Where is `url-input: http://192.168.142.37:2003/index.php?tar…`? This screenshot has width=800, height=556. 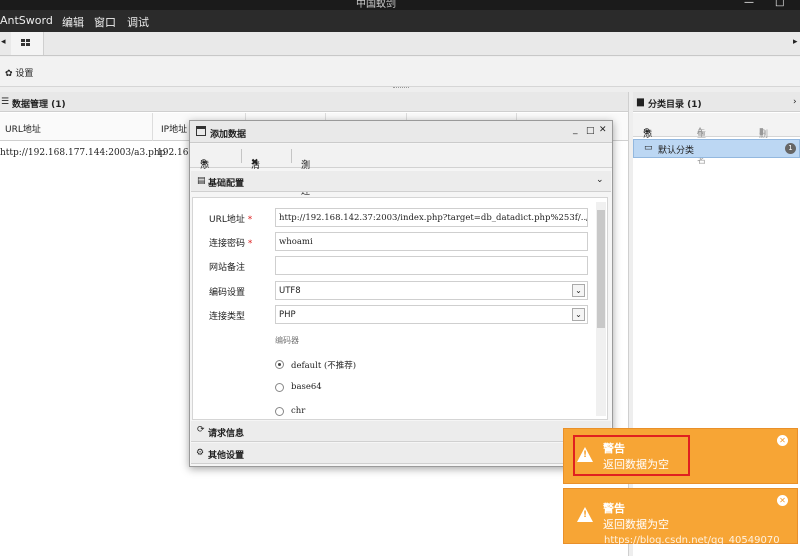
url-input: http://192.168.142.37:2003/index.php?tar… is located at coordinates (431, 217).